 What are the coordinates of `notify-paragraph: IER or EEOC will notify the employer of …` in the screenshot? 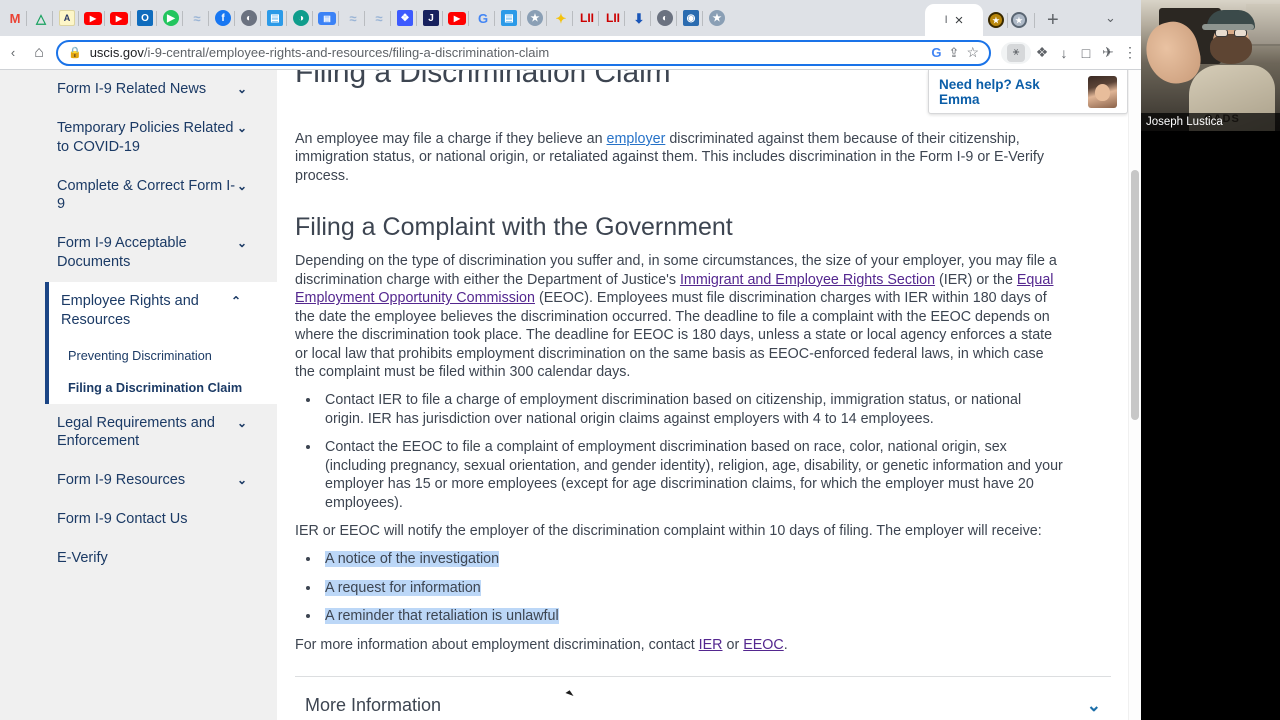 It's located at (668, 531).